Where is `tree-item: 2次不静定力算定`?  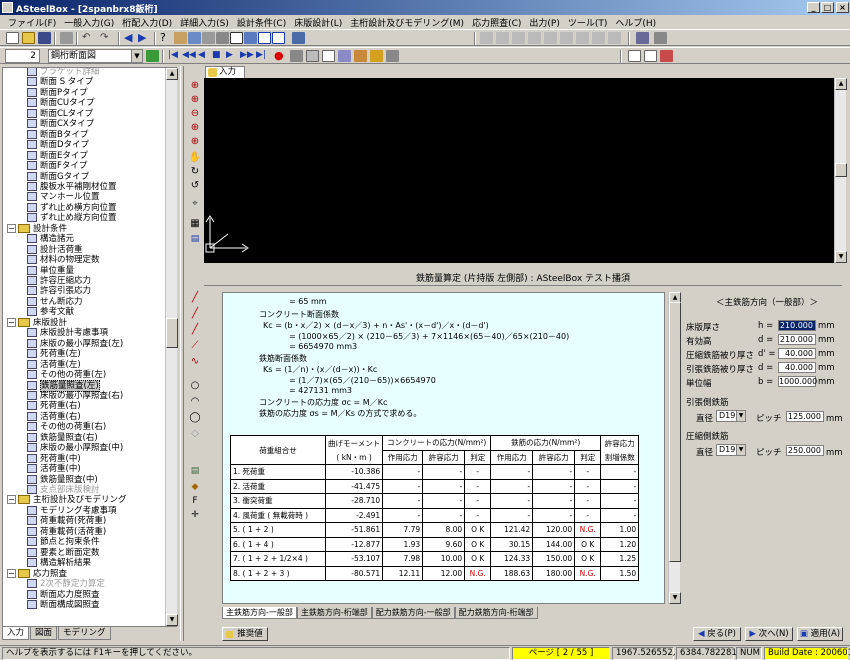
tree-item: 2次不静定力算定 is located at coordinates (66, 584).